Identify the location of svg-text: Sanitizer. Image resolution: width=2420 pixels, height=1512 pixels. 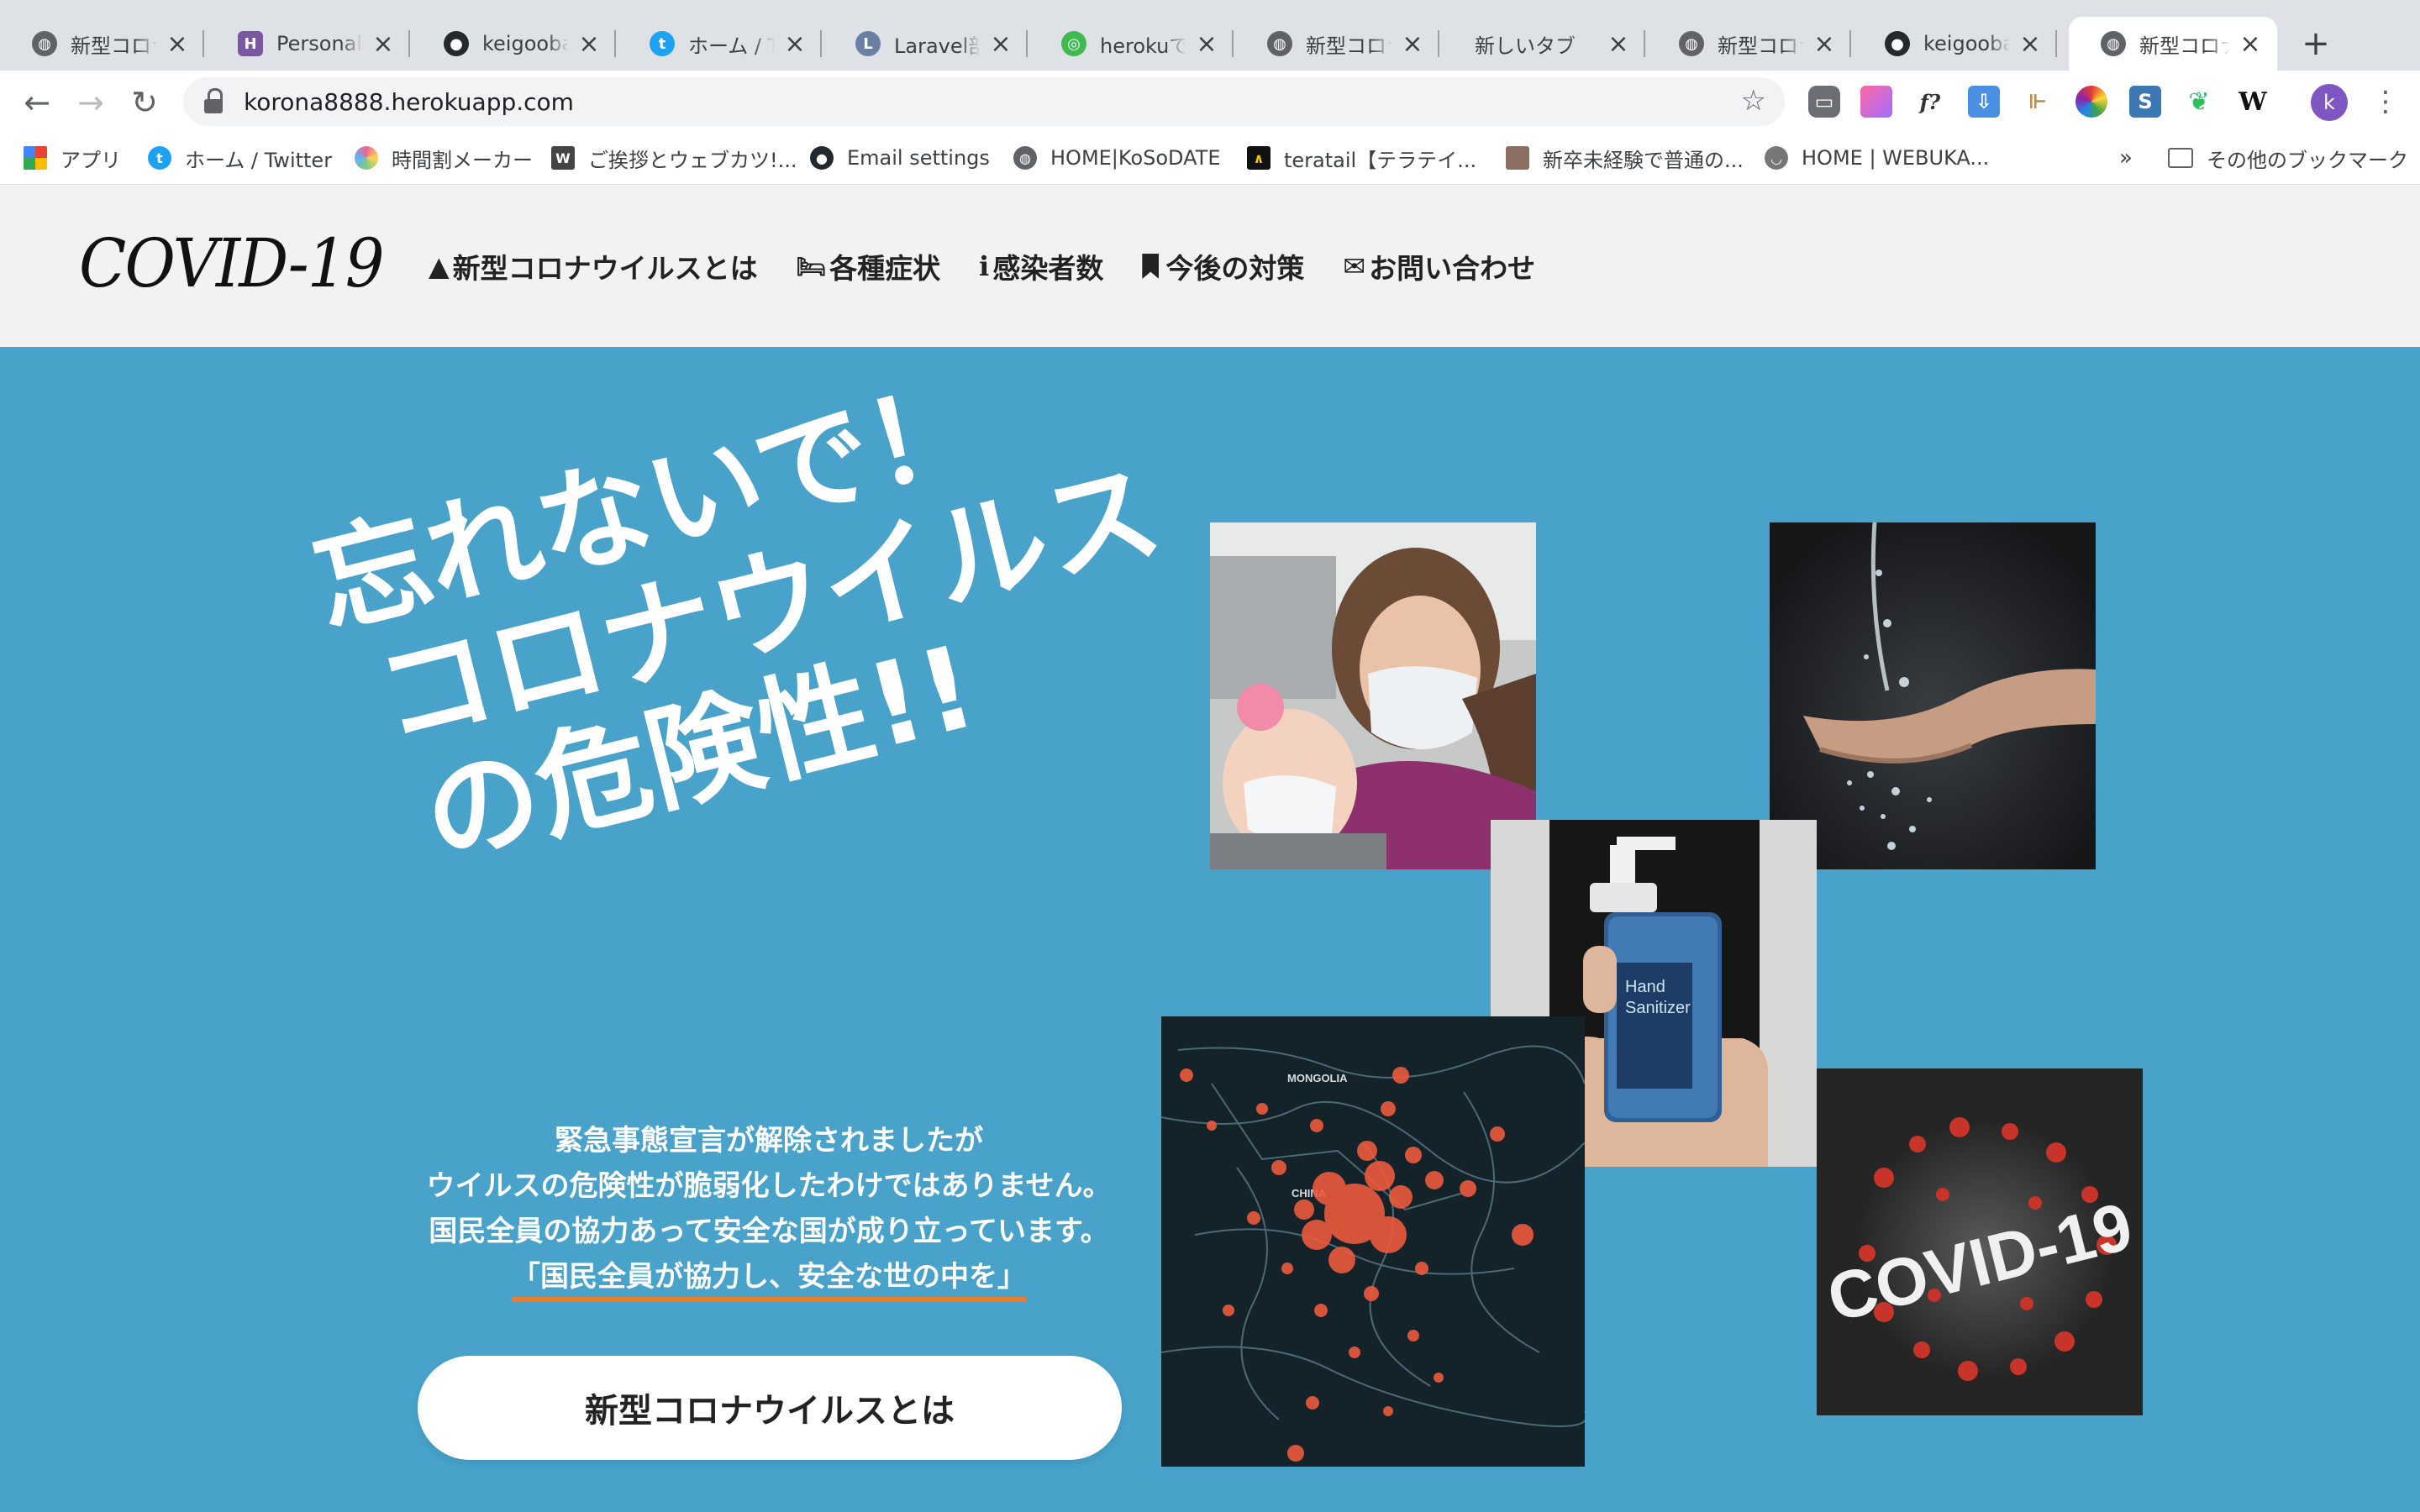
(1658, 1008).